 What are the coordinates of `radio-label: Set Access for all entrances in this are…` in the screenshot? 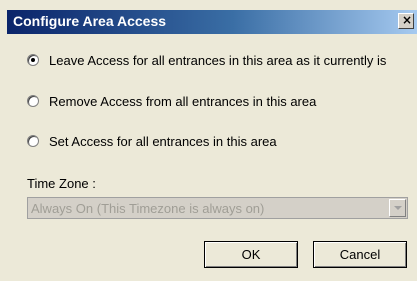 It's located at (163, 141).